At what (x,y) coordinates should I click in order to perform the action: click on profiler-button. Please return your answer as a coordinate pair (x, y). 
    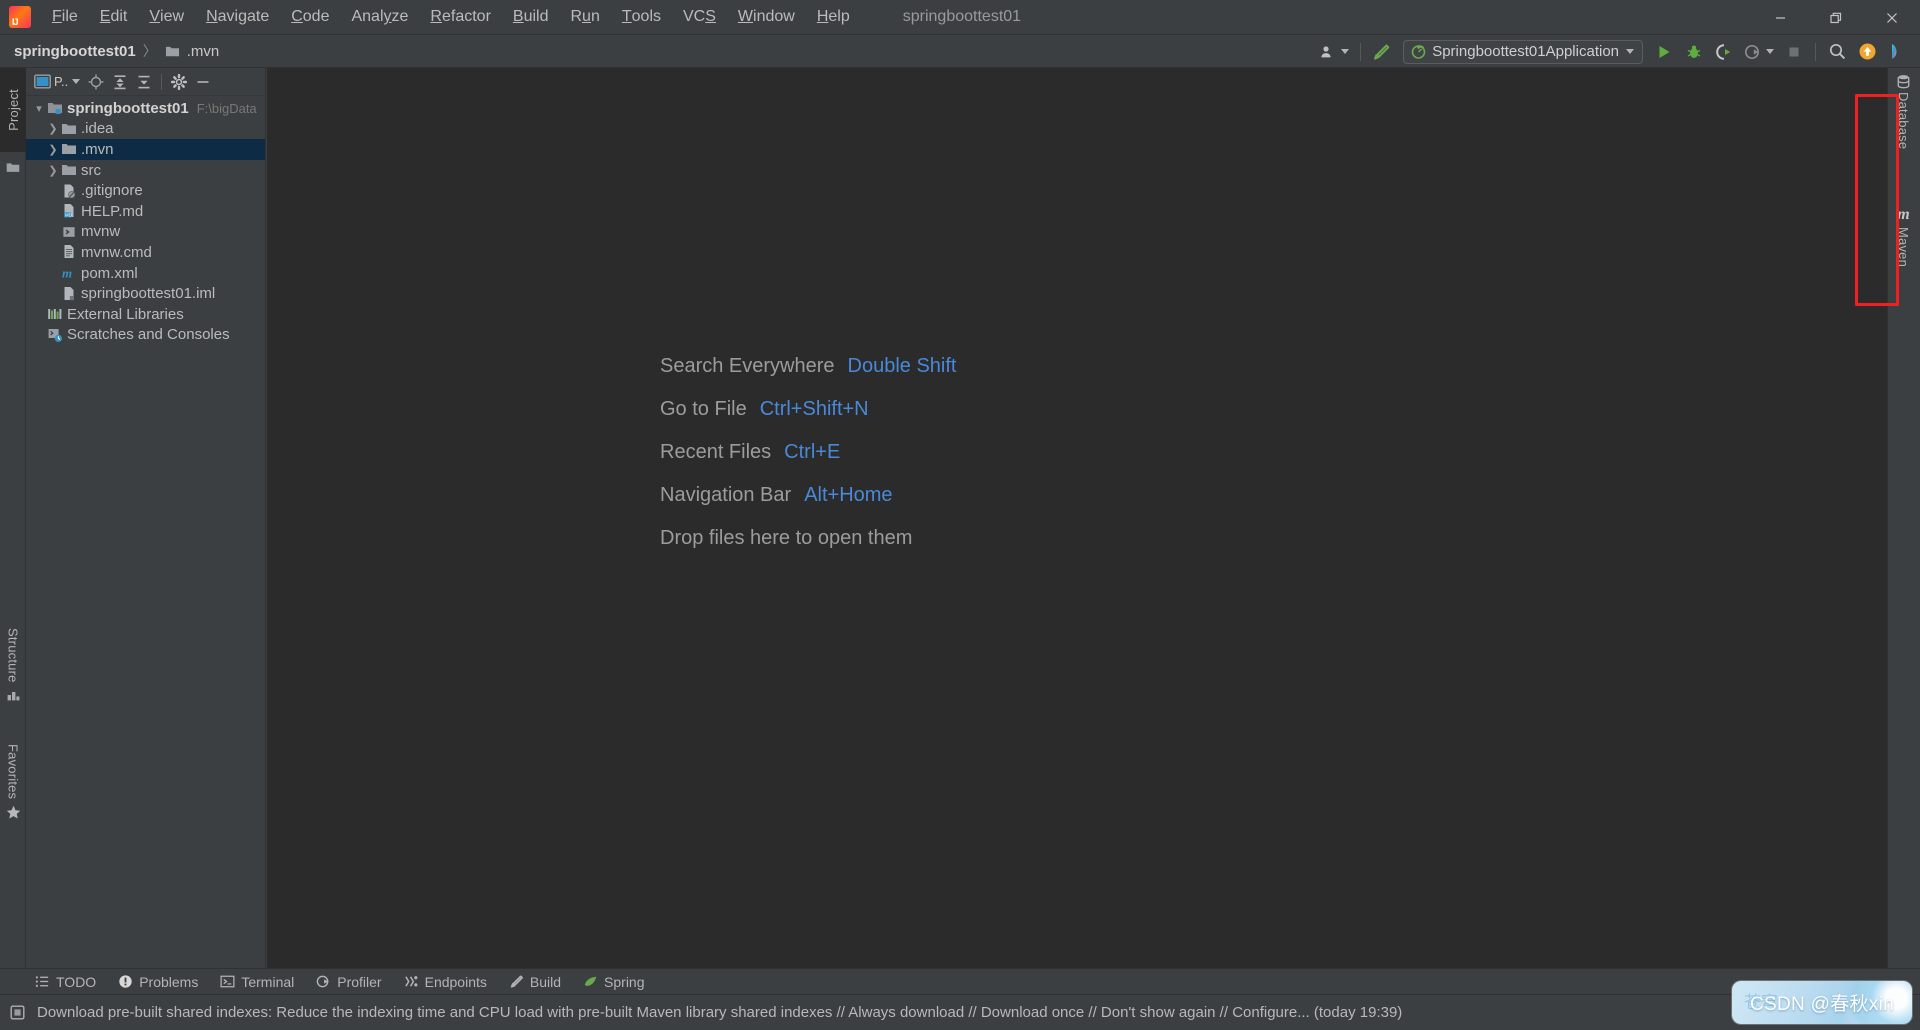
    Looking at the image, I should click on (1759, 52).